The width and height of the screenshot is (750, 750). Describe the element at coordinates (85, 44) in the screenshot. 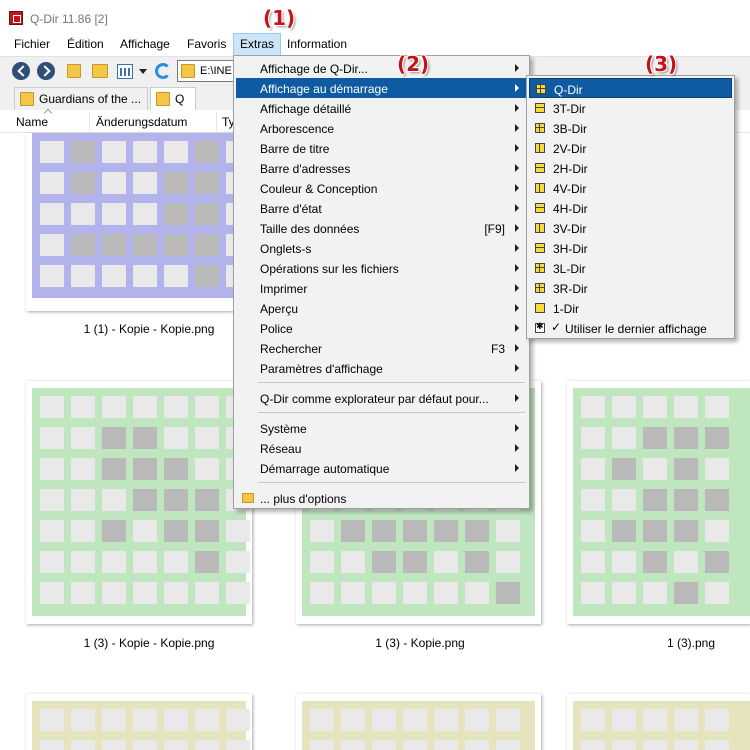

I see `menu-edition: Édition` at that location.